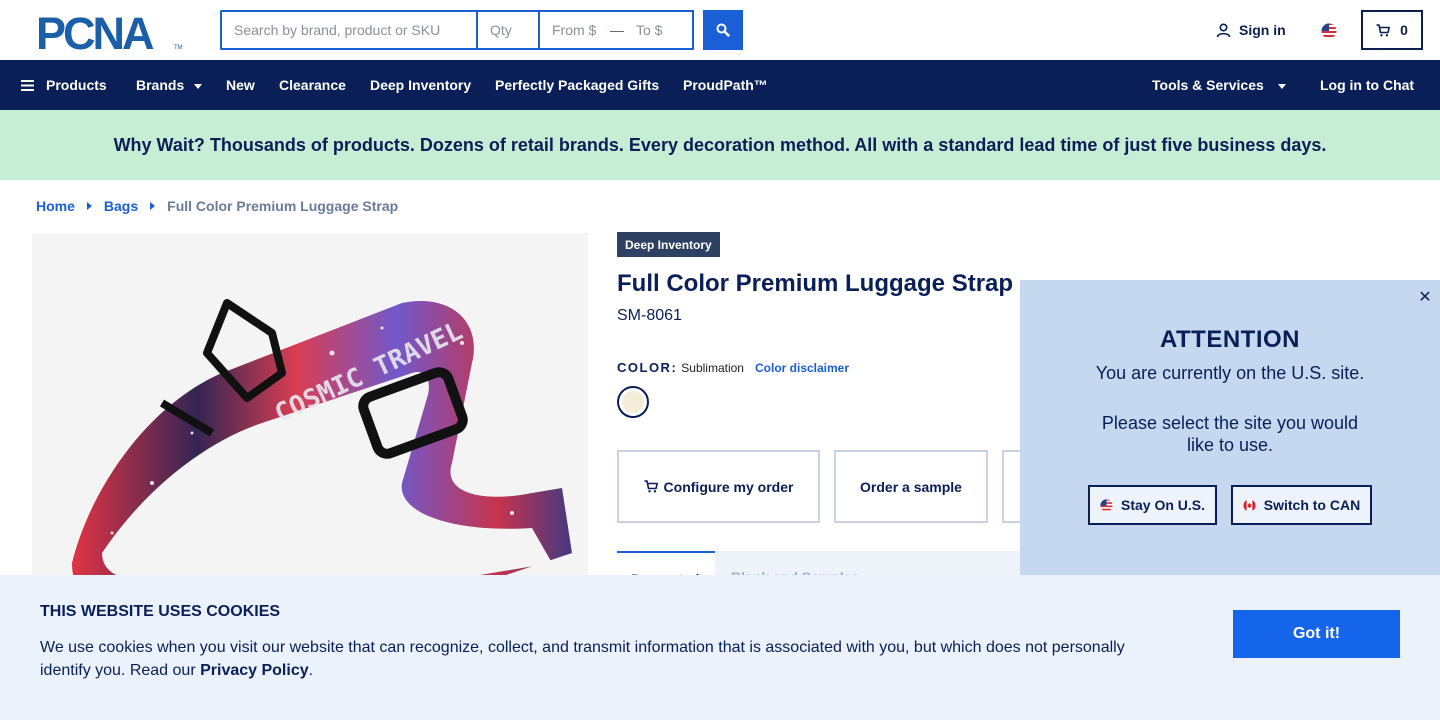 This screenshot has width=1440, height=720. What do you see at coordinates (160, 611) in the screenshot?
I see `cookie-title: THIS WEBSITE USES COOKIES` at bounding box center [160, 611].